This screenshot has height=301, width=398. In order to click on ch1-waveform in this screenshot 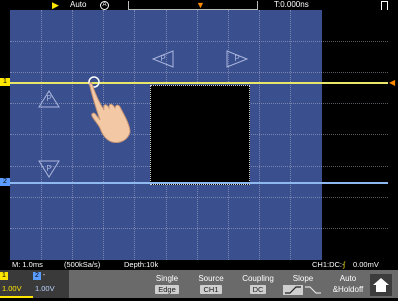, I will do `click(199, 83)`.